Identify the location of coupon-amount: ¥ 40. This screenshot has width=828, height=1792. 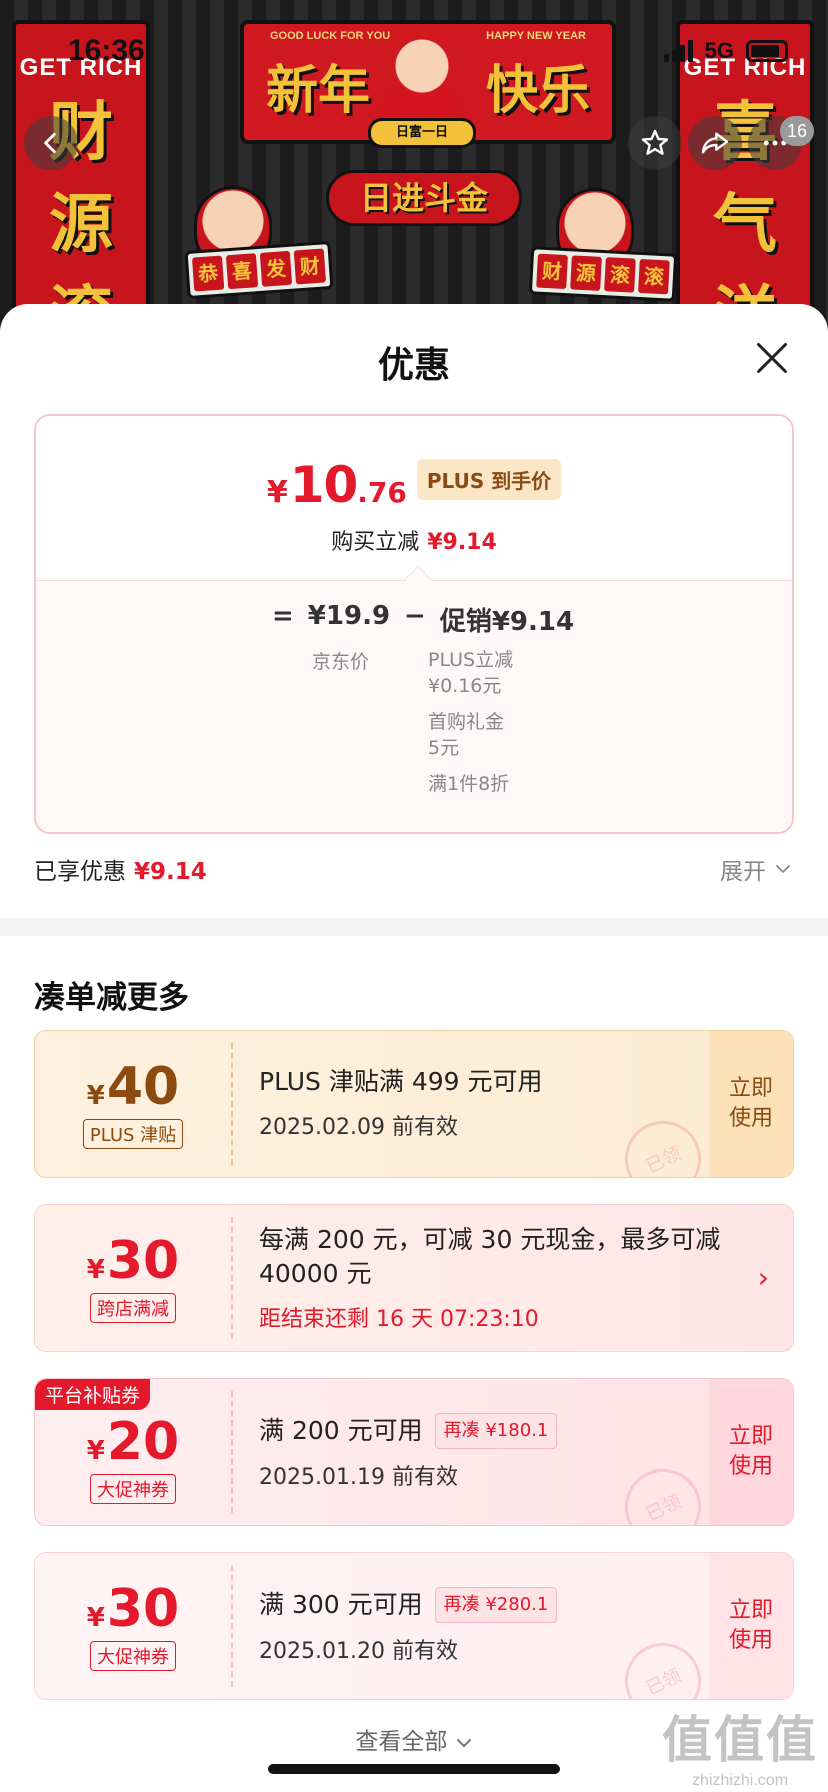
(133, 1087).